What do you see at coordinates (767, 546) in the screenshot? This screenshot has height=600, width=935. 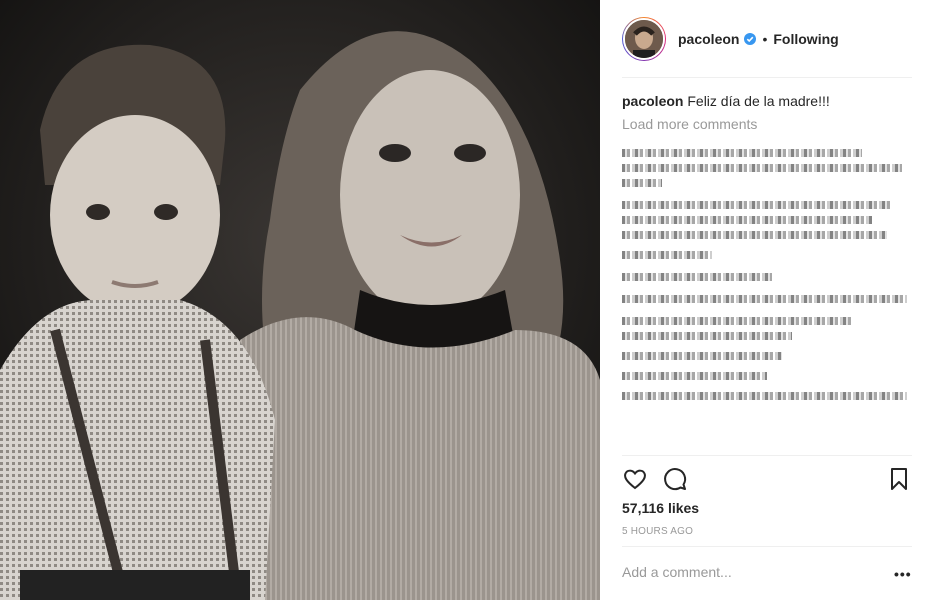 I see `comment-divider` at bounding box center [767, 546].